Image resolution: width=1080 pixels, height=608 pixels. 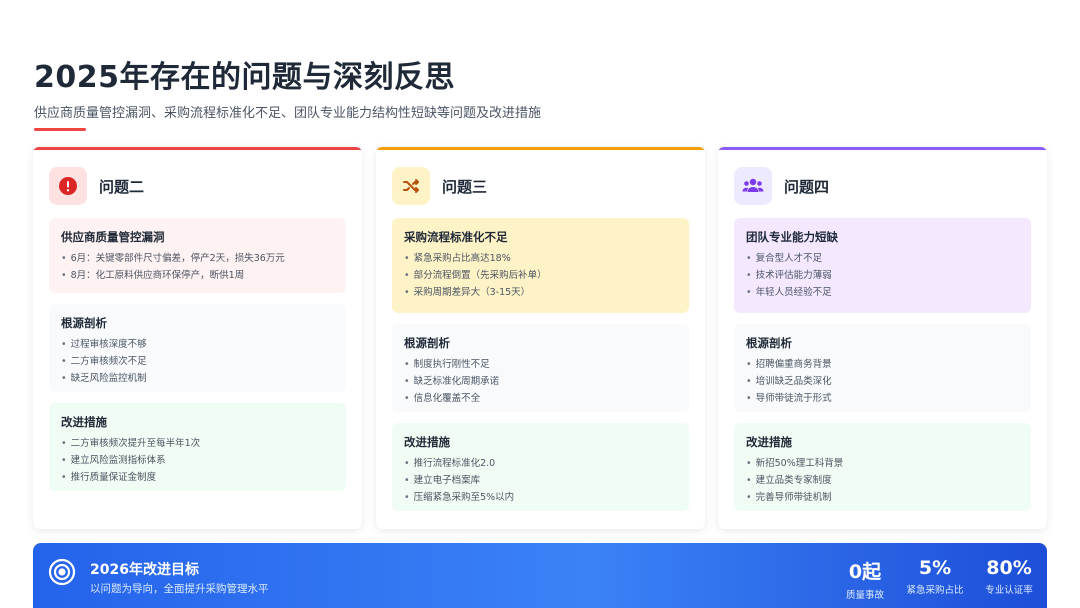 What do you see at coordinates (288, 113) in the screenshot?
I see `page-subtitle: 供应商质量管控漏洞、采购流程标准化不足、团队专业能力结构性短缺等问题及改进措施` at bounding box center [288, 113].